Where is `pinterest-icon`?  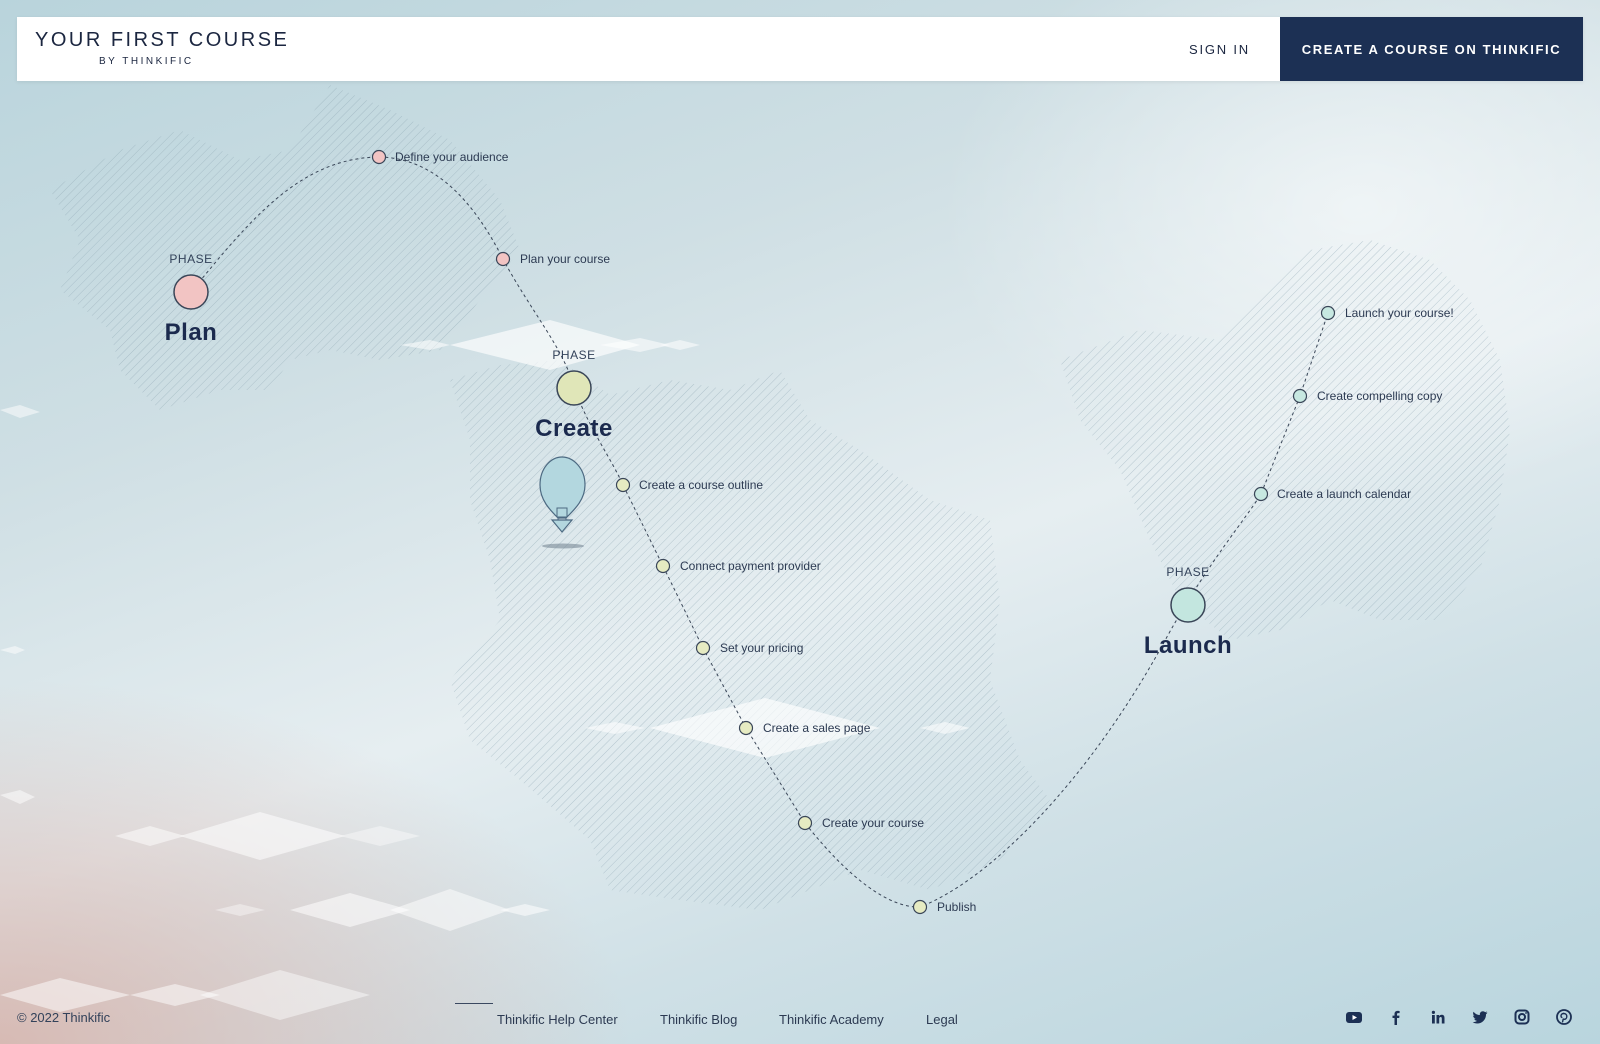 pinterest-icon is located at coordinates (1564, 1017).